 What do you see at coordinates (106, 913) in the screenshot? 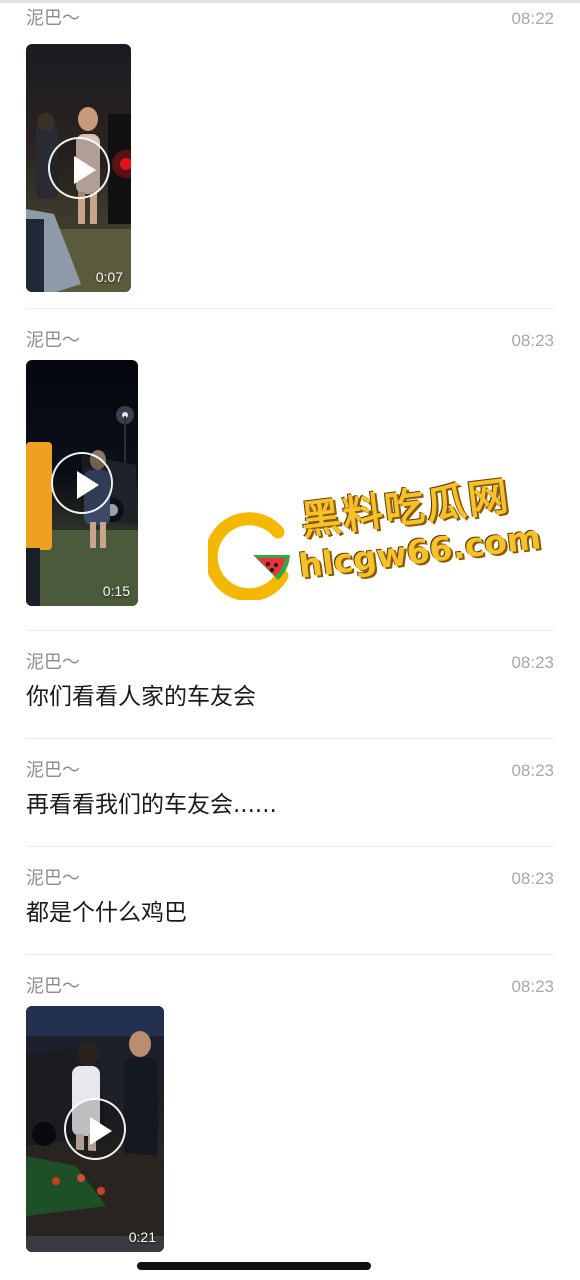
I see `message-text: 都是个什么鸡巴` at bounding box center [106, 913].